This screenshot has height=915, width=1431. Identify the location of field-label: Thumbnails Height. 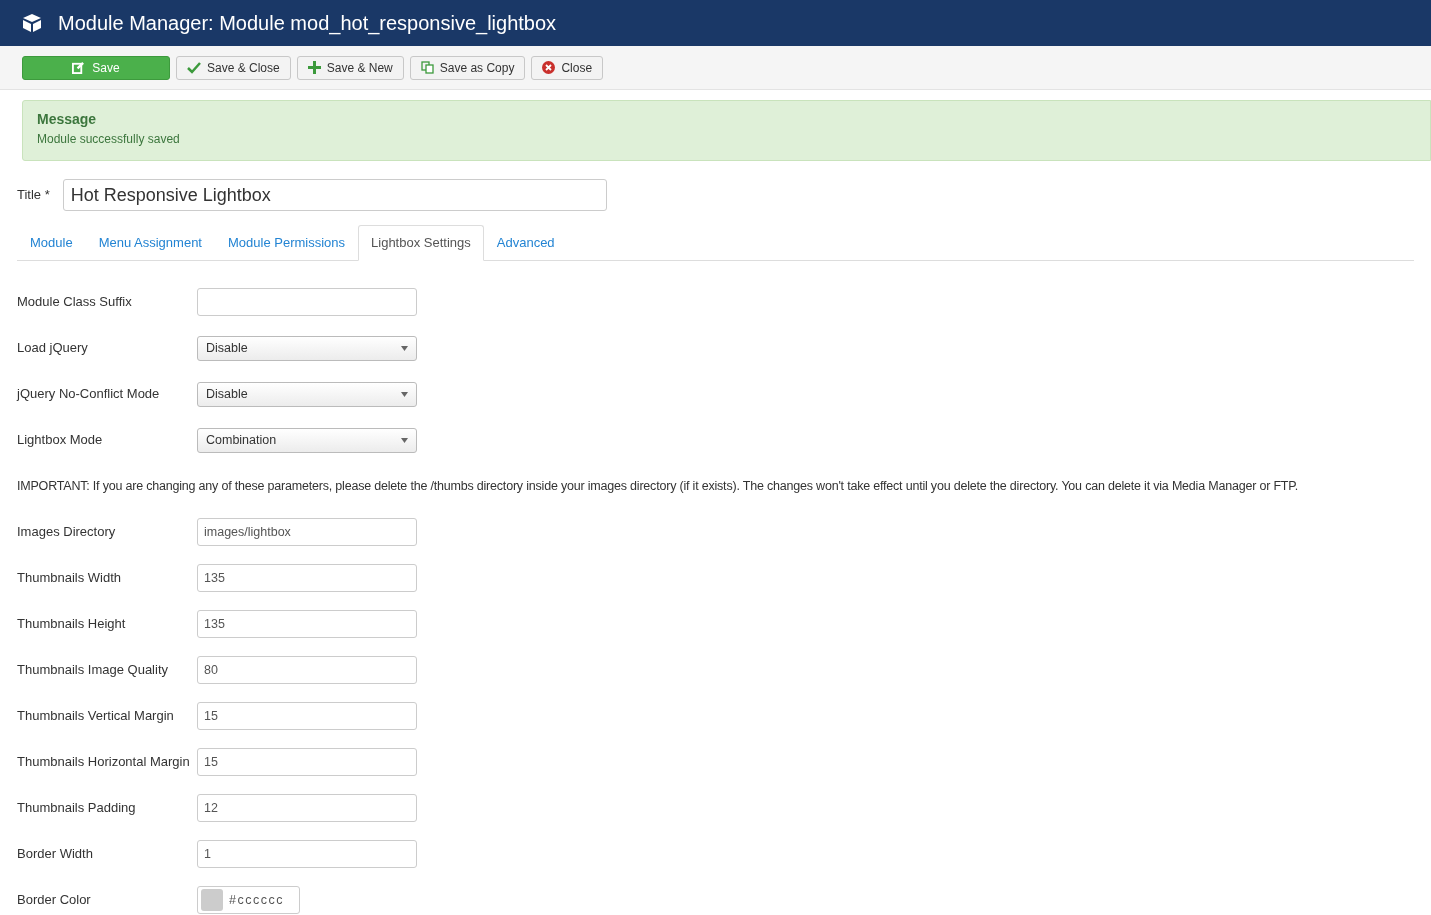
(72, 624).